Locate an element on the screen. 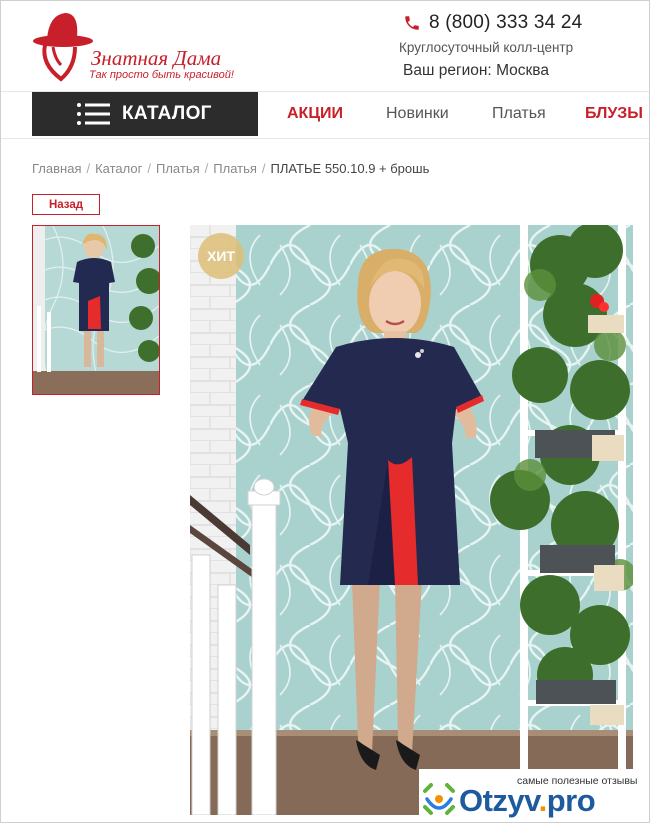 This screenshot has width=650, height=823. region-value: Москва is located at coordinates (522, 70).